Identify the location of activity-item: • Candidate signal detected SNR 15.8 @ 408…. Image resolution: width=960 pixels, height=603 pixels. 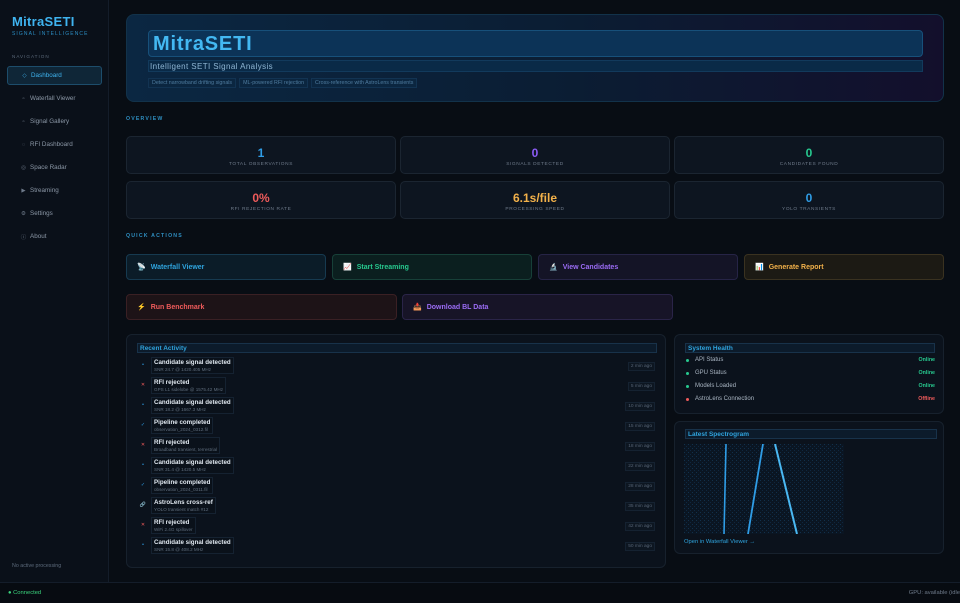
(396, 546).